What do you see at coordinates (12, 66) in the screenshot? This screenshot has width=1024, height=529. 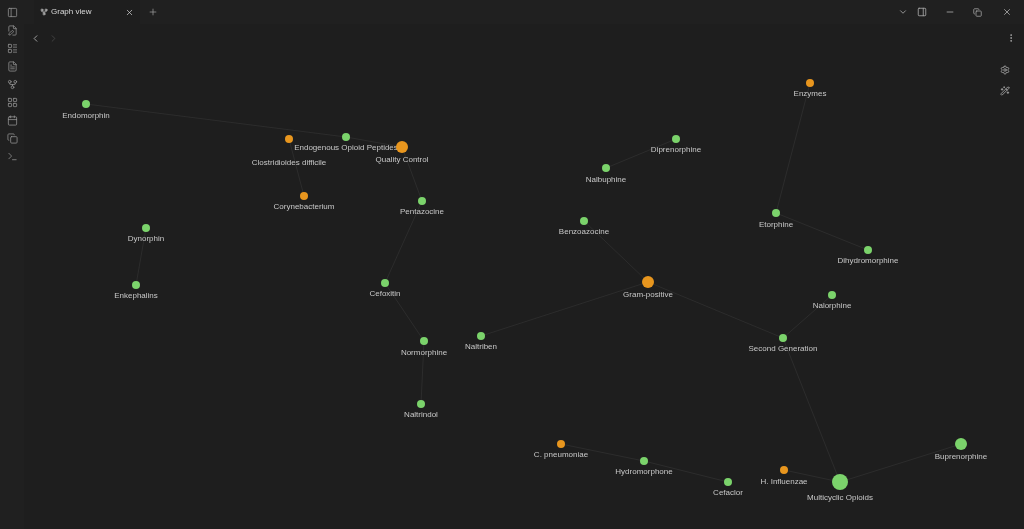 I see `document-icon` at bounding box center [12, 66].